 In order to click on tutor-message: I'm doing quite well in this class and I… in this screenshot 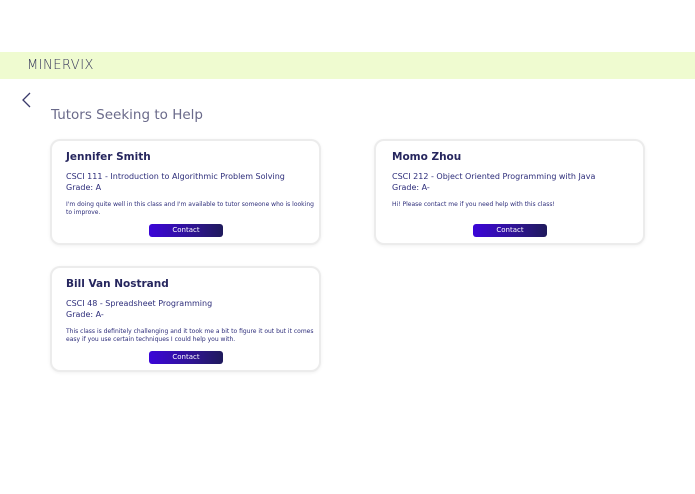, I will do `click(190, 208)`.